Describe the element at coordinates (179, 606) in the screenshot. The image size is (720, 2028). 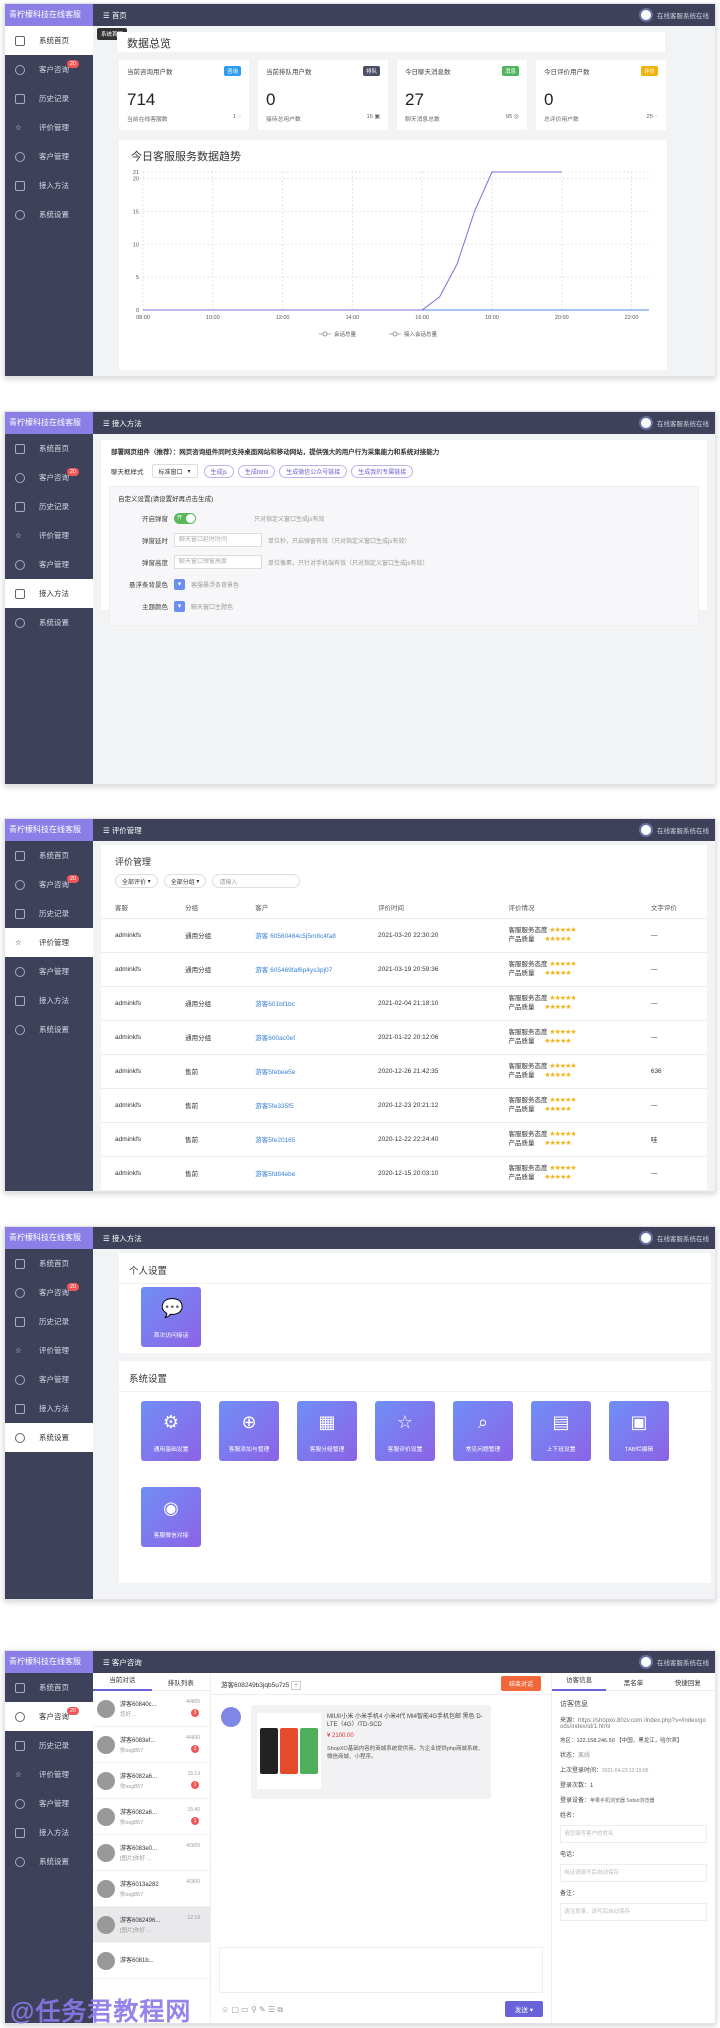
I see `theme-color-picker: ▾` at that location.